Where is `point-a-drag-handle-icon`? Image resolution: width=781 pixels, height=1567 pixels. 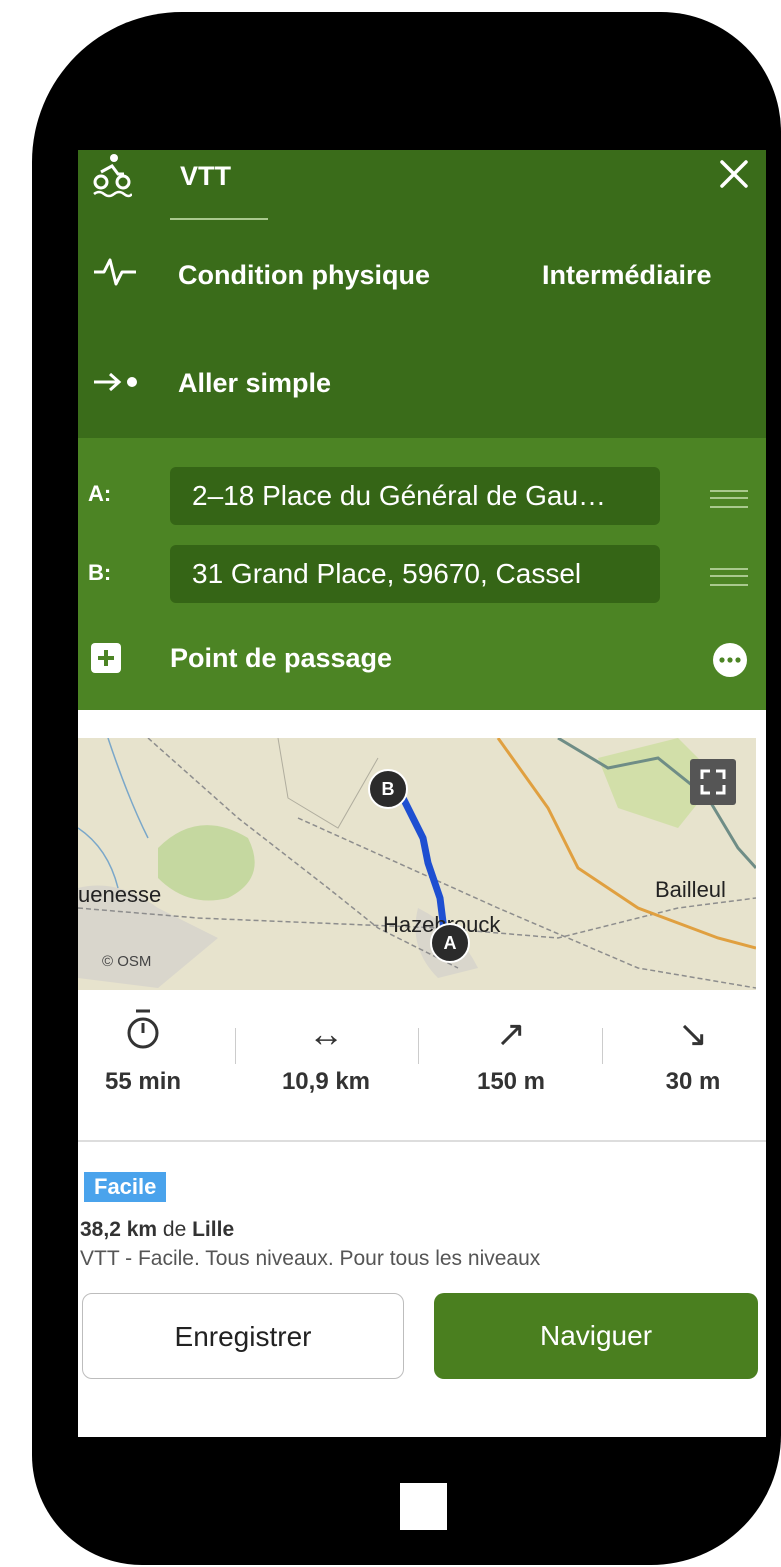 point-a-drag-handle-icon is located at coordinates (729, 499).